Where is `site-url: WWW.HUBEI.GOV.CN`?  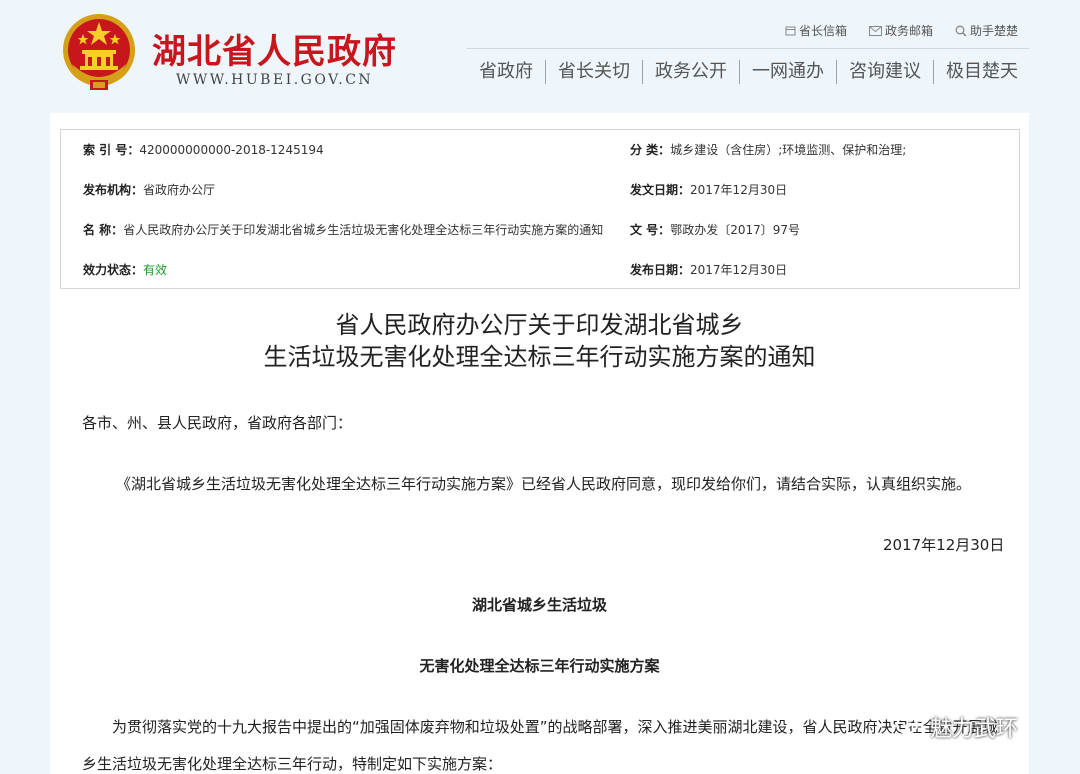 site-url: WWW.HUBEI.GOV.CN is located at coordinates (274, 80).